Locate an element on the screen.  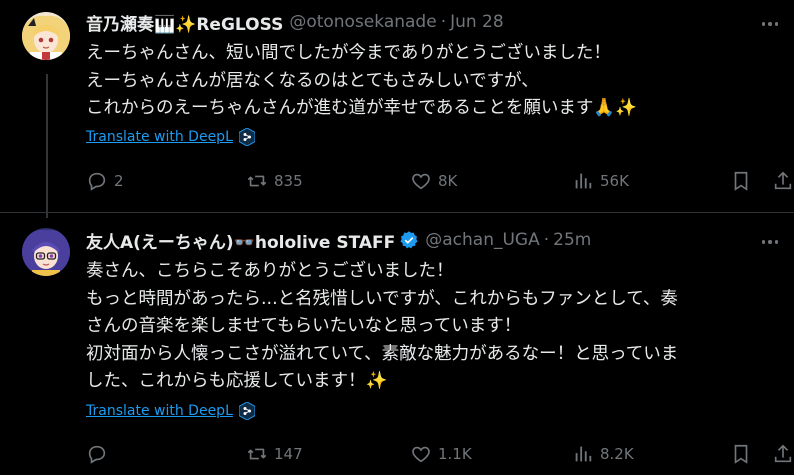
tweet-actions: 2 835 8K 56K is located at coordinates (440, 181).